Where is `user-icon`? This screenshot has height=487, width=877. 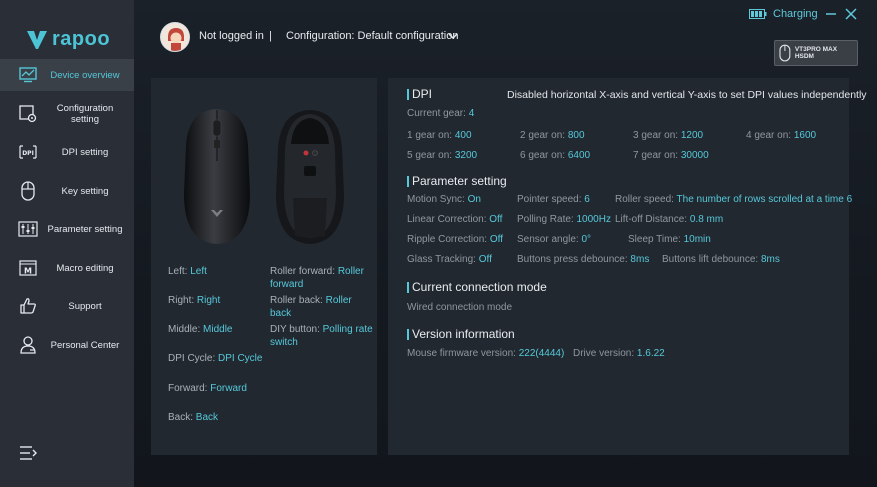 user-icon is located at coordinates (28, 345).